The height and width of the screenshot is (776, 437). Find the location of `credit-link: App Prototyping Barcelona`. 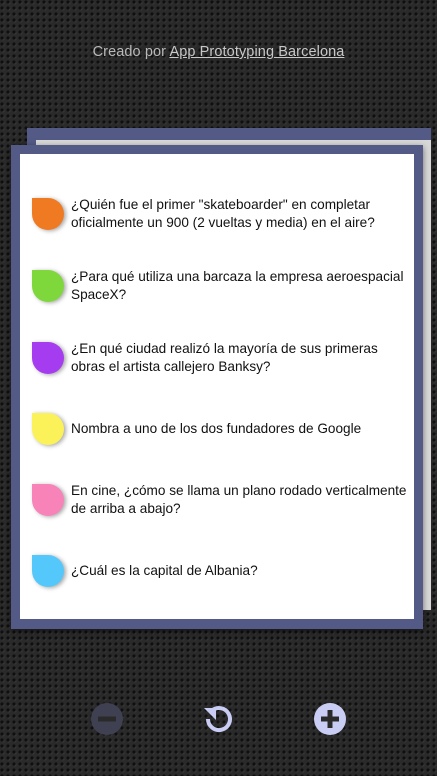

credit-link: App Prototyping Barcelona is located at coordinates (256, 52).